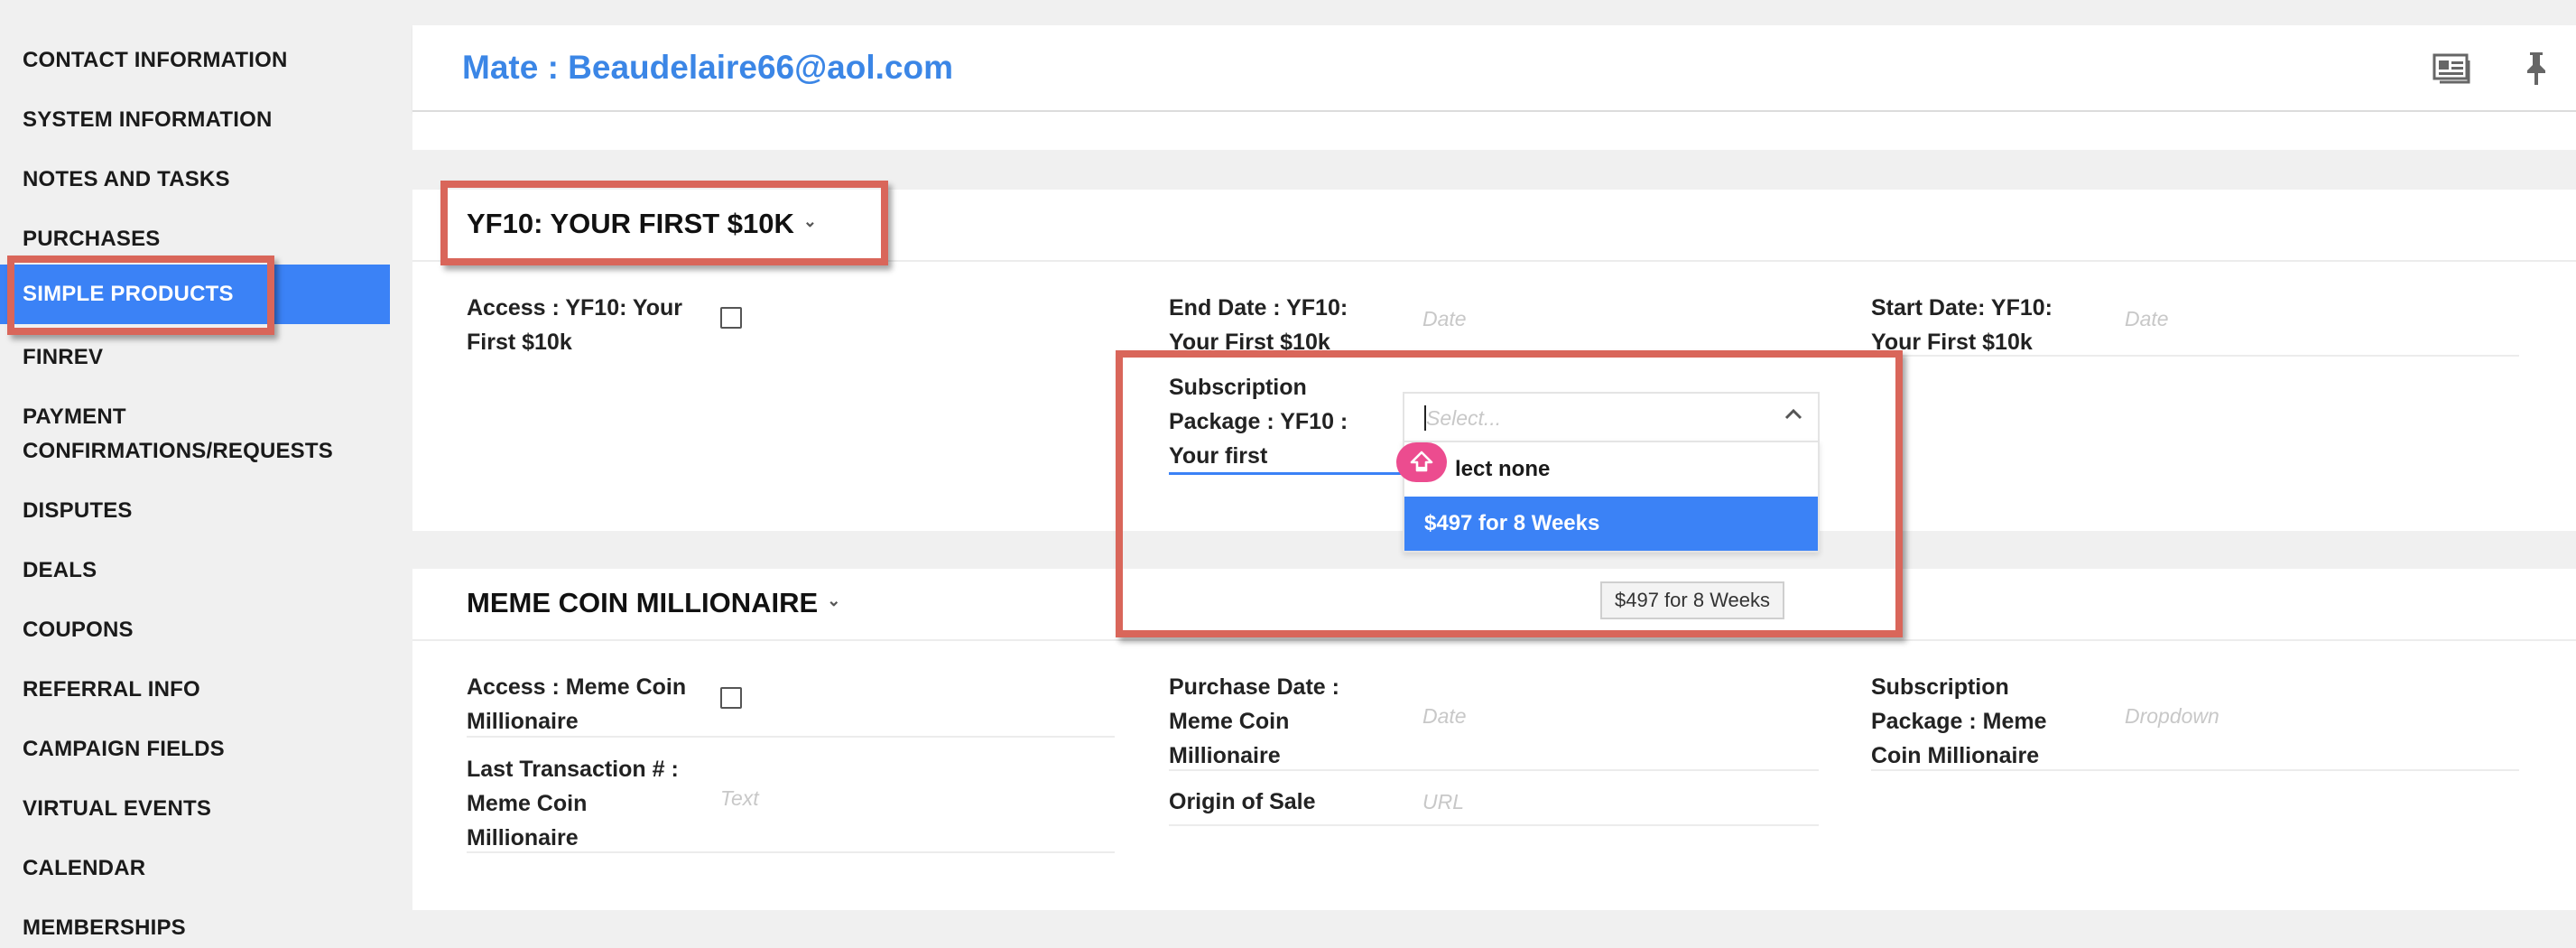  What do you see at coordinates (1258, 308) in the screenshot?
I see `label-line: End Date : YF10:` at bounding box center [1258, 308].